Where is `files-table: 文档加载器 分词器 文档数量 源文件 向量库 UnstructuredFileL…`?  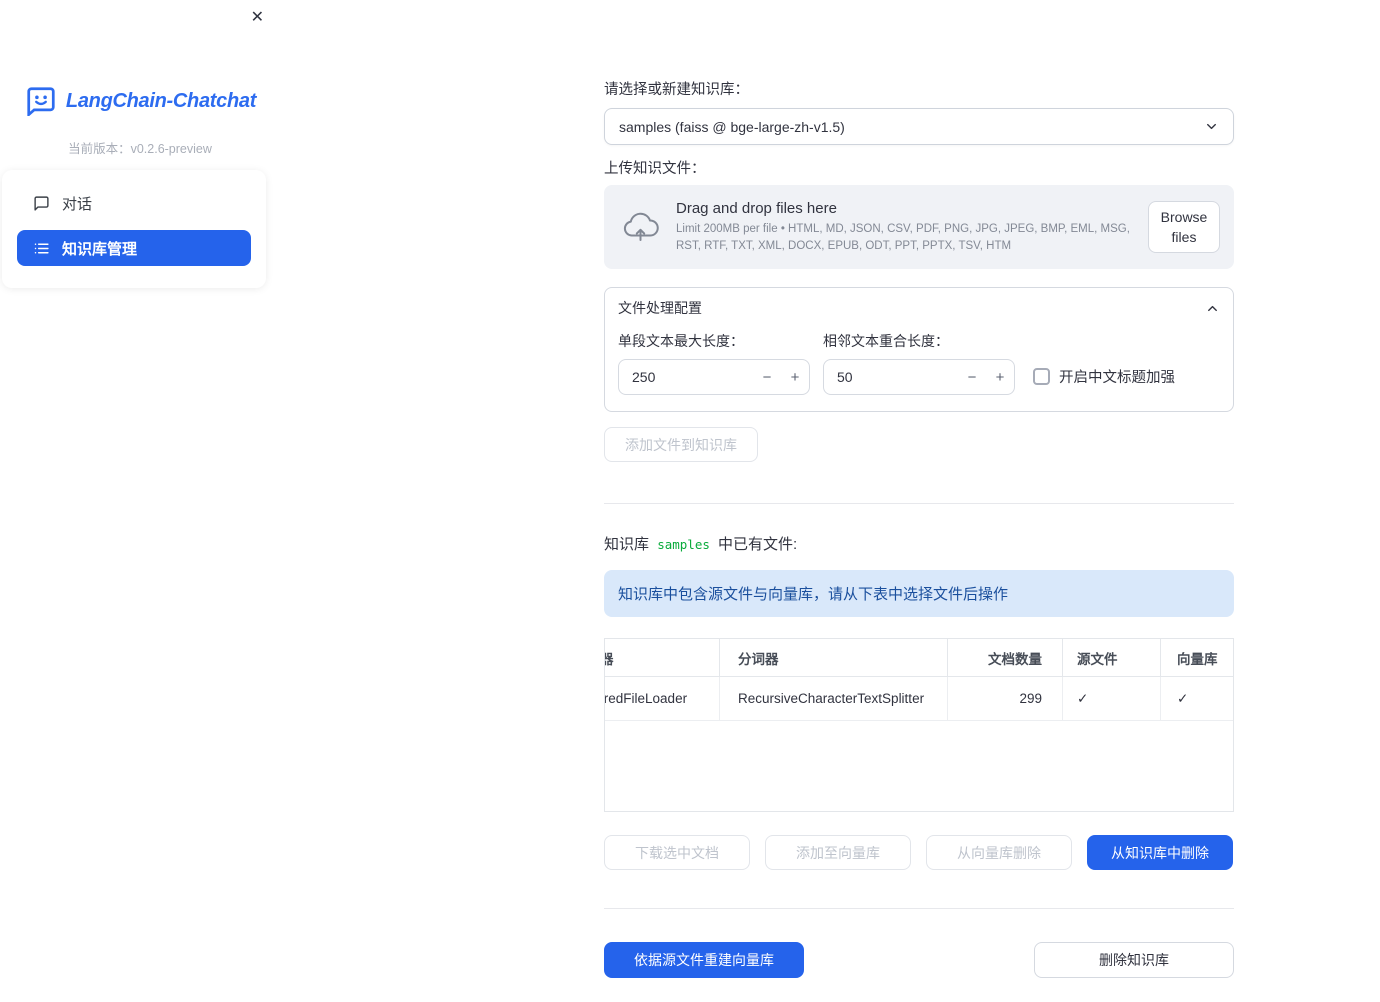 files-table: 文档加载器 分词器 文档数量 源文件 向量库 UnstructuredFileL… is located at coordinates (919, 725).